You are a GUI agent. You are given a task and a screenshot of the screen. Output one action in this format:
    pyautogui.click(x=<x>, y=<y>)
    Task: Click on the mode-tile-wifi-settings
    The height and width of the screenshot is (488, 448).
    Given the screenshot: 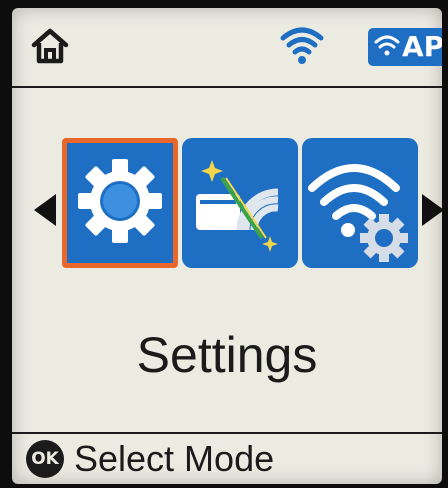 What is the action you would take?
    pyautogui.click(x=360, y=203)
    